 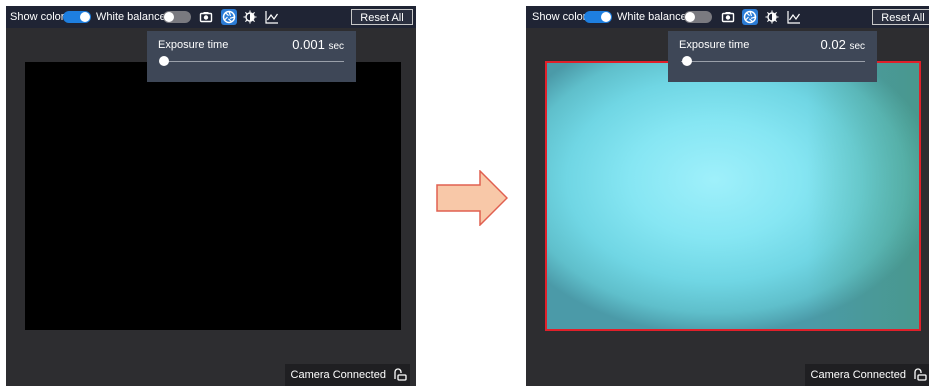 I want to click on right-arrow-icon, so click(x=472, y=198).